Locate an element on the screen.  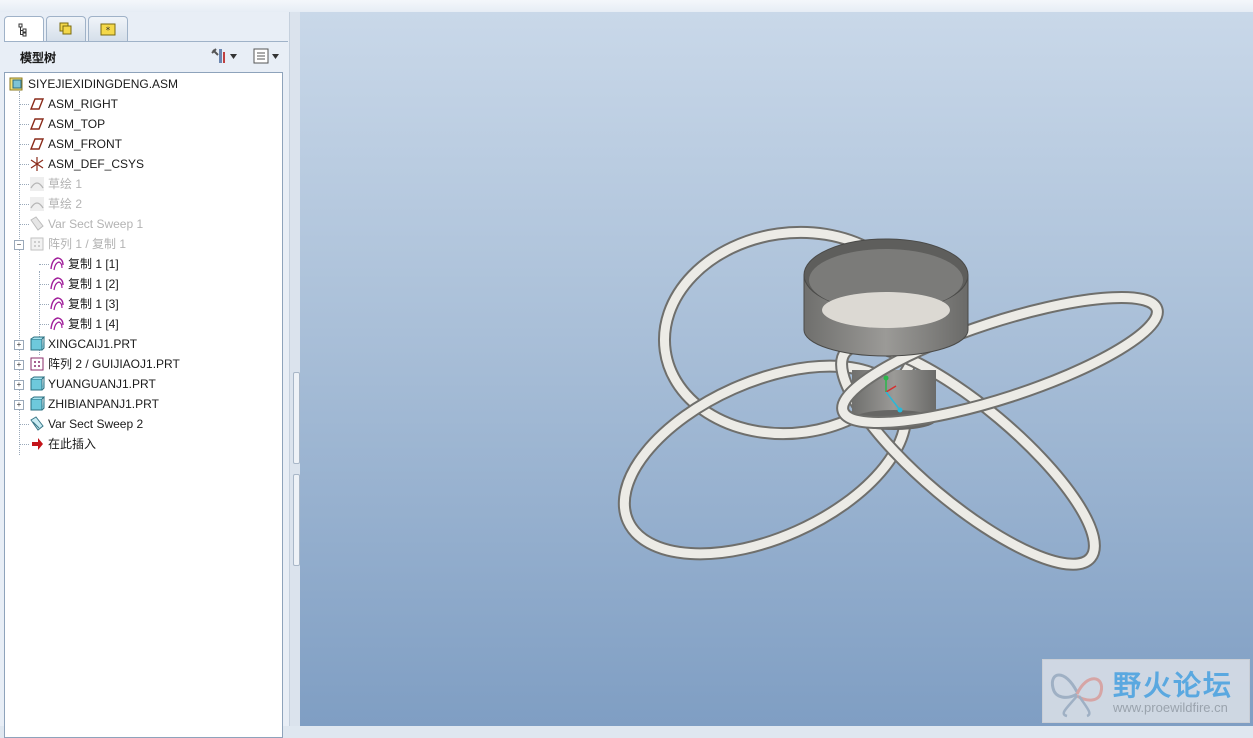
tree-item-label: 阵列 2 / GUIJIAOJ1.PRT is located at coordinates (114, 364).